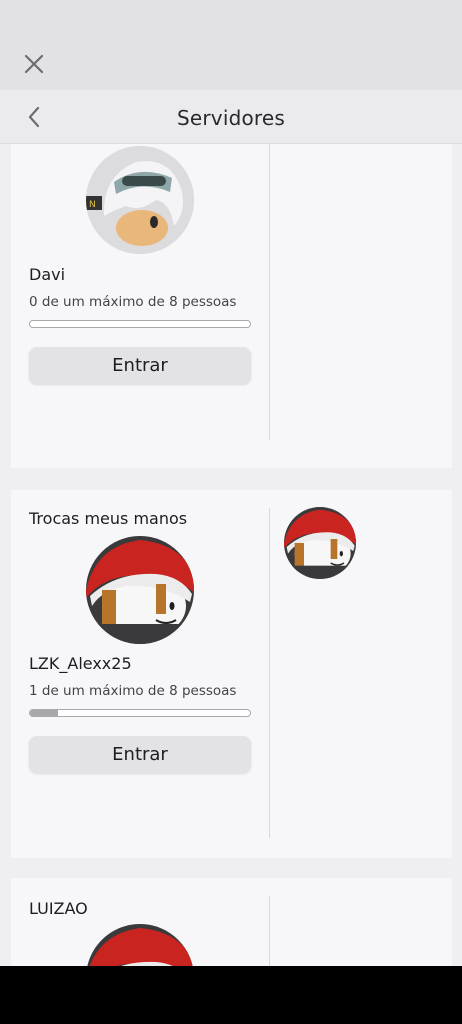 This screenshot has height=1024, width=462. I want to click on server-name: LUIZAO, so click(58, 908).